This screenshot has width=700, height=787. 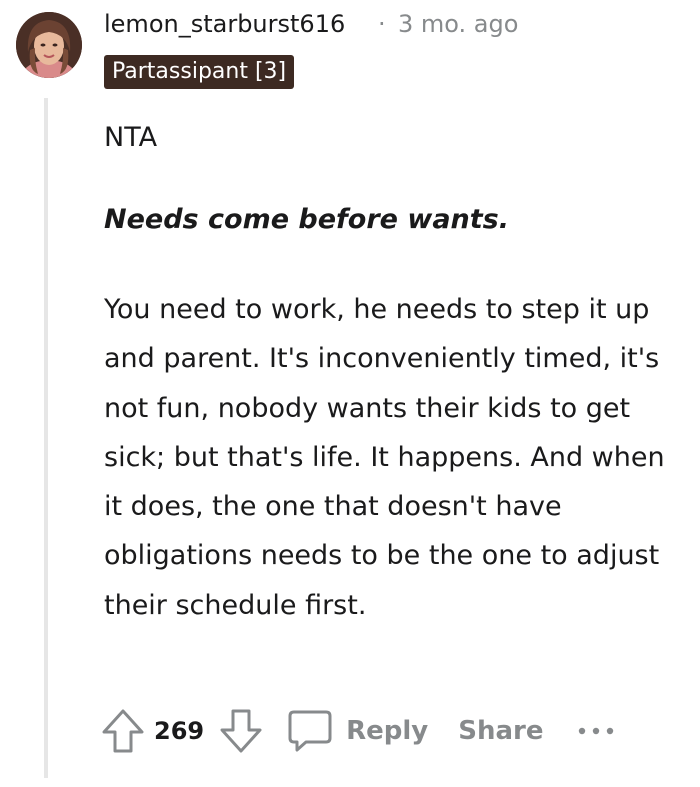 What do you see at coordinates (458, 24) in the screenshot?
I see `comment-timestamp: 3 mo. ago` at bounding box center [458, 24].